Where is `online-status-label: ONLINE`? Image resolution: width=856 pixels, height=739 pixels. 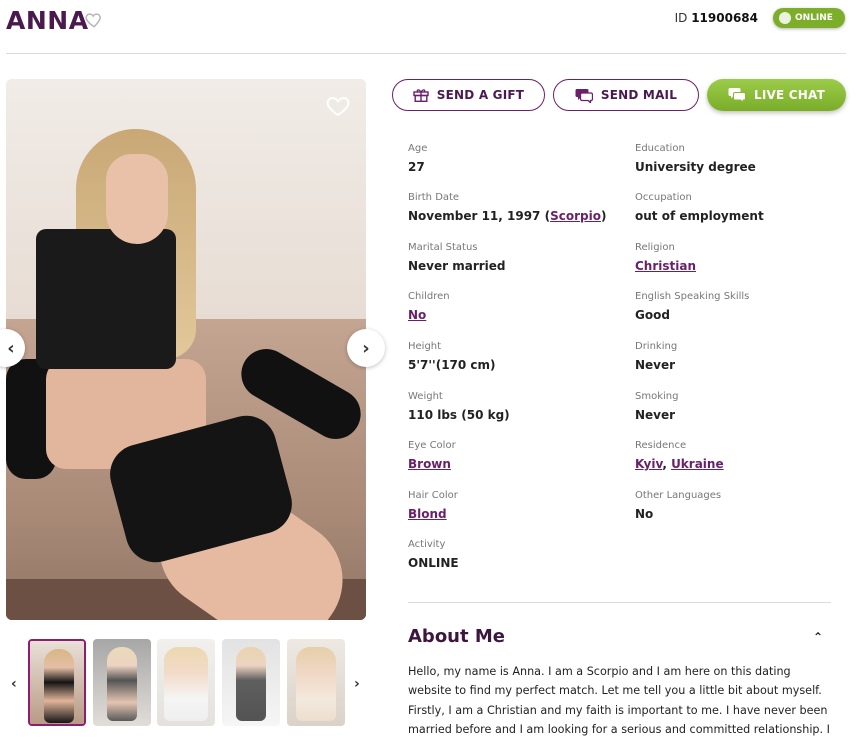 online-status-label: ONLINE is located at coordinates (814, 18).